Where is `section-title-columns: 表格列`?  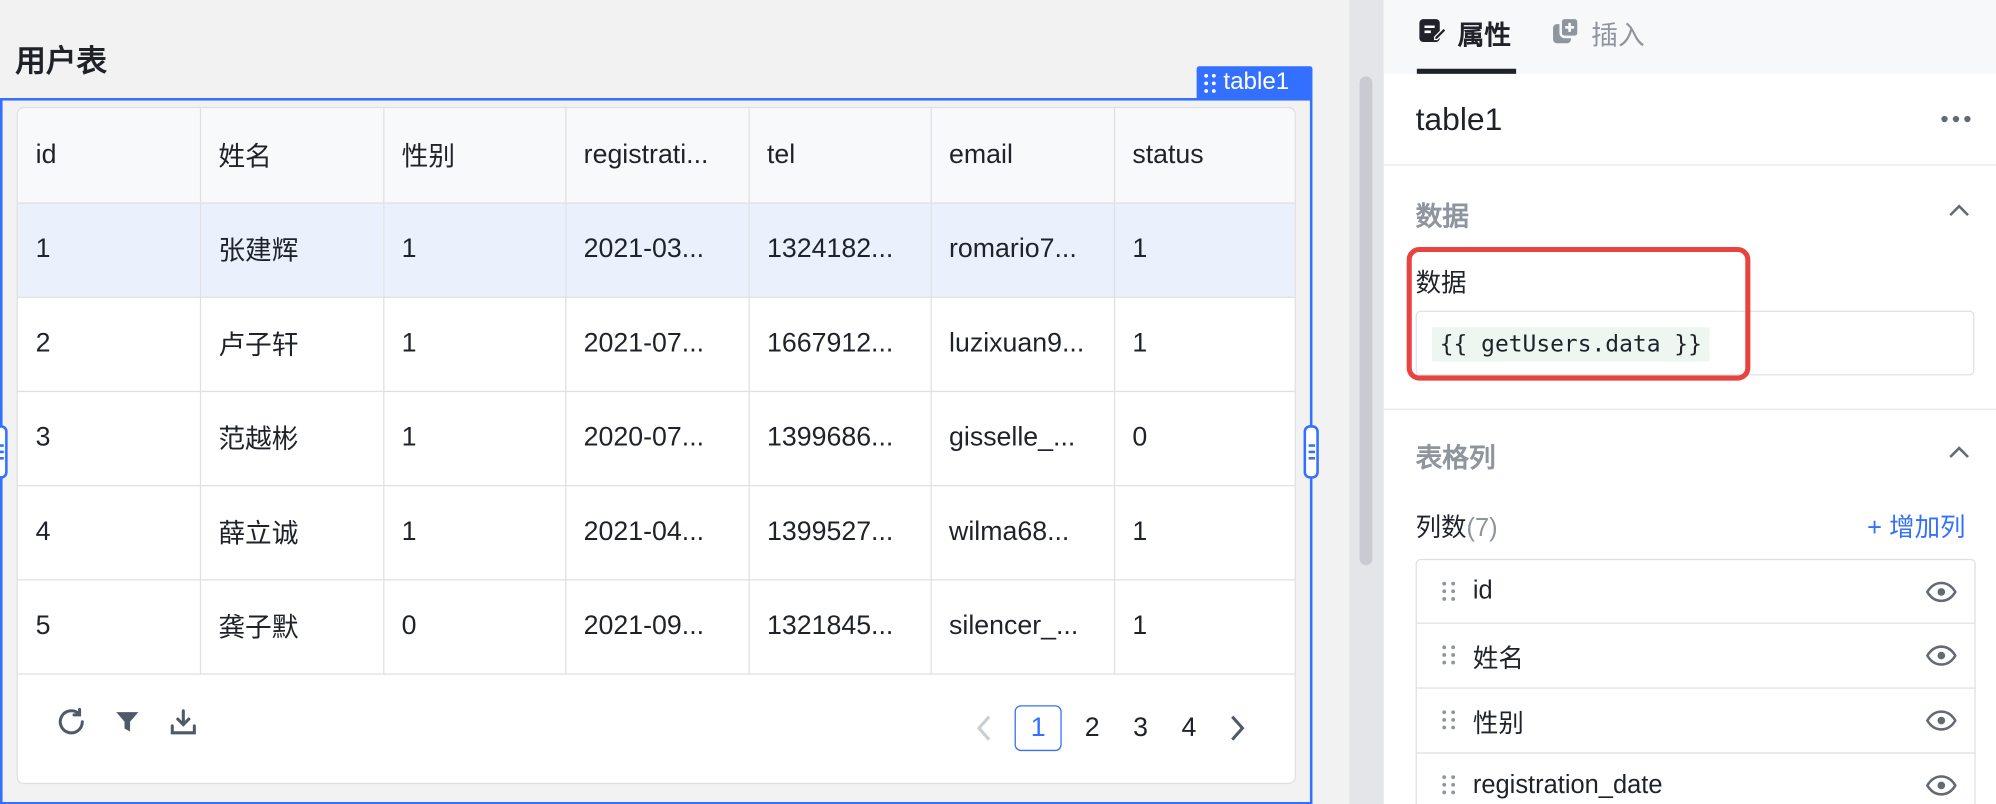 section-title-columns: 表格列 is located at coordinates (1456, 457).